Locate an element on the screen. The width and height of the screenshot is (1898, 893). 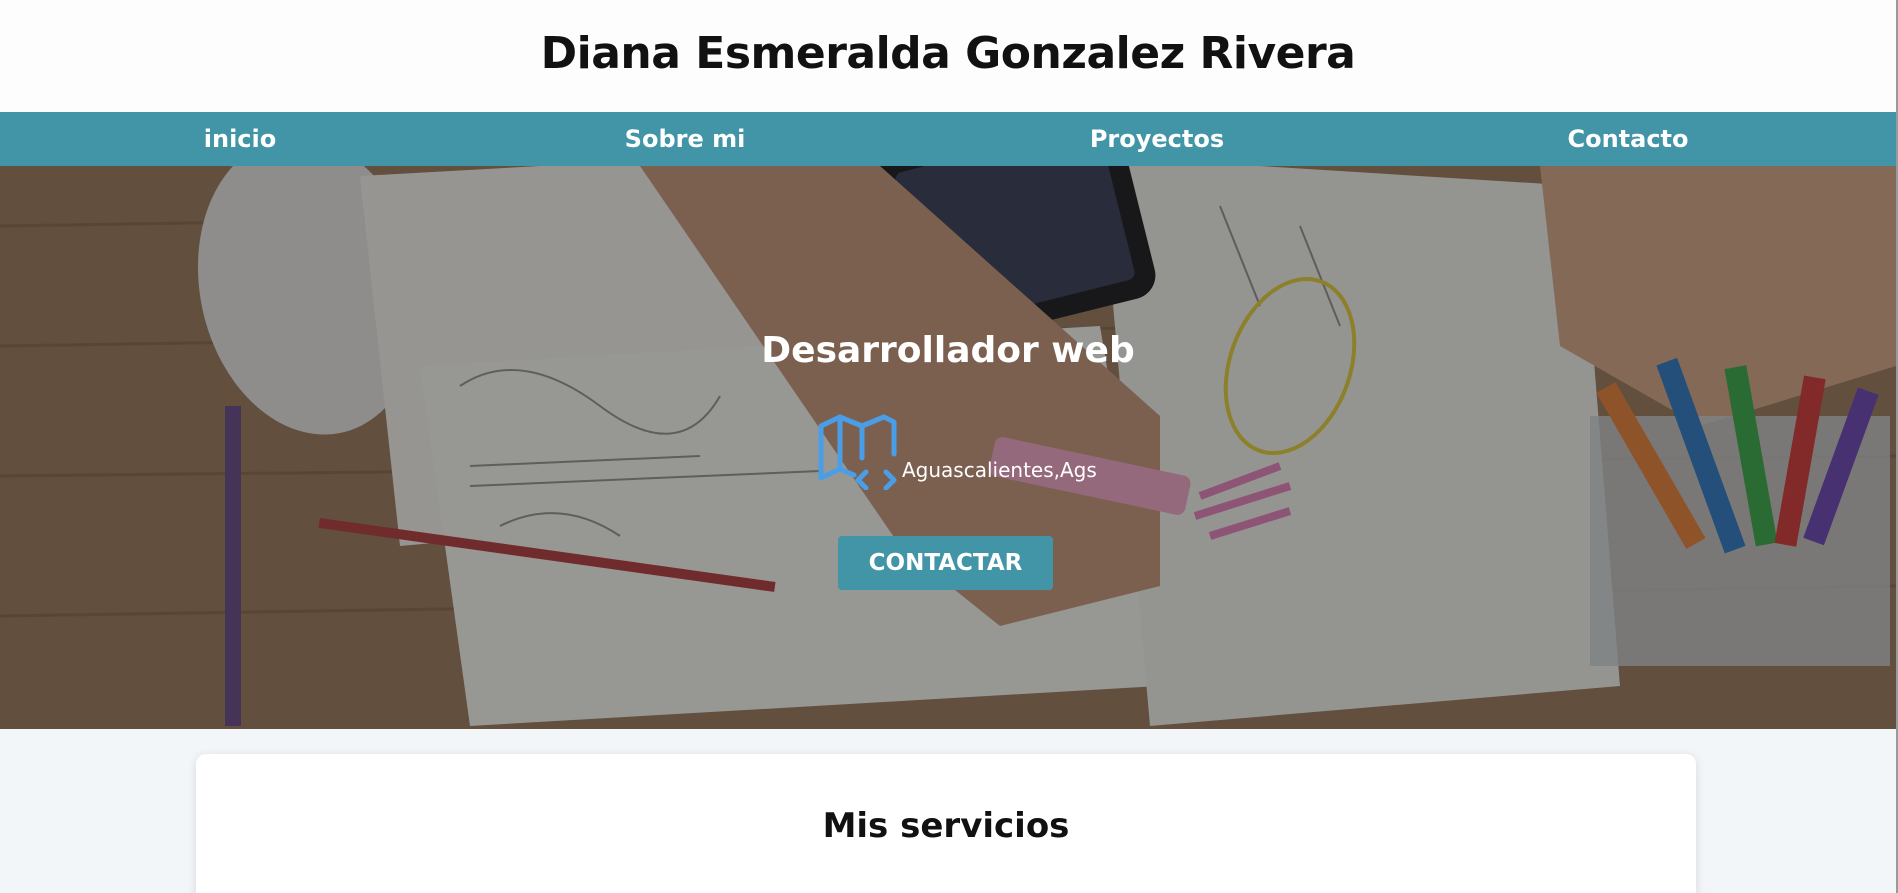
contactar-button: CONTACTAR is located at coordinates (945, 563).